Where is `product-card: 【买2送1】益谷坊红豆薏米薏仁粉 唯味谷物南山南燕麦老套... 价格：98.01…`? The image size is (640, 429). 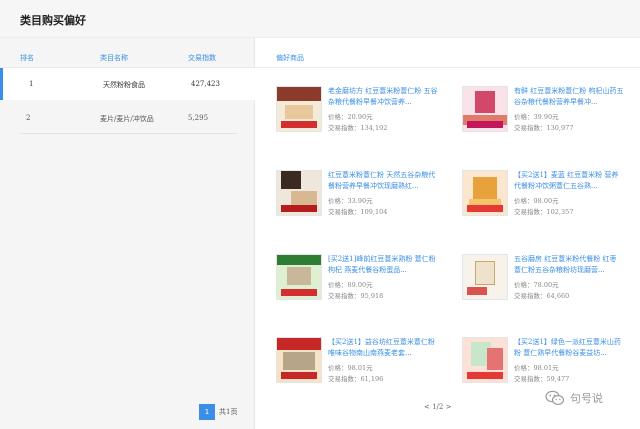
product-card: 【买2送1】益谷坊红豆薏米薏仁粉 唯味谷物南山南燕麦老套... 价格：98.01… is located at coordinates (363, 362).